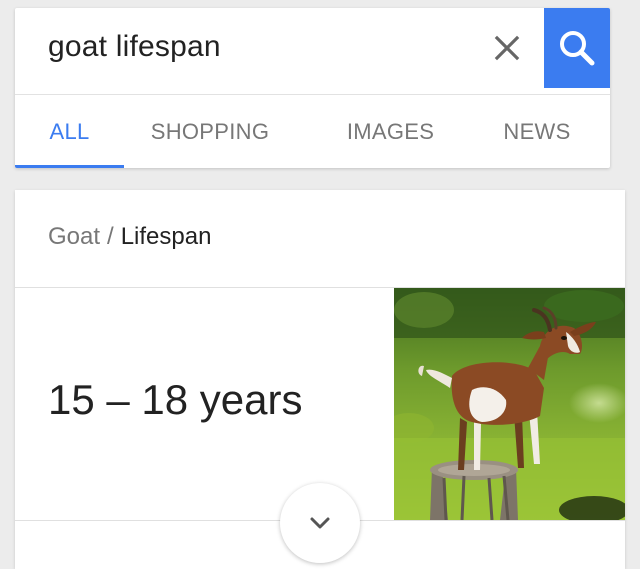  Describe the element at coordinates (69, 166) in the screenshot. I see `active-tab-indicator` at that location.